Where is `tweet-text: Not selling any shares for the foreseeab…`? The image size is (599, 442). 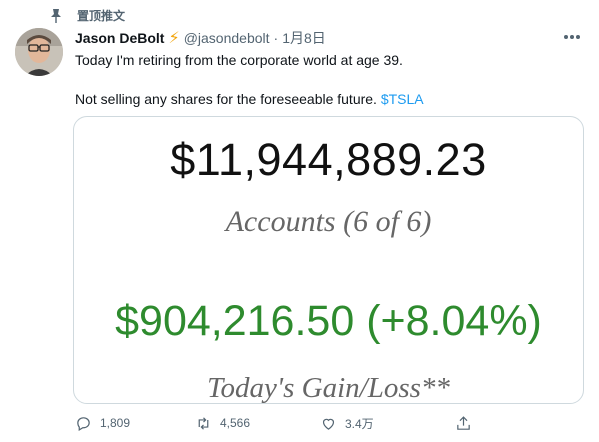 tweet-text: Not selling any shares for the foreseeab… is located at coordinates (226, 99).